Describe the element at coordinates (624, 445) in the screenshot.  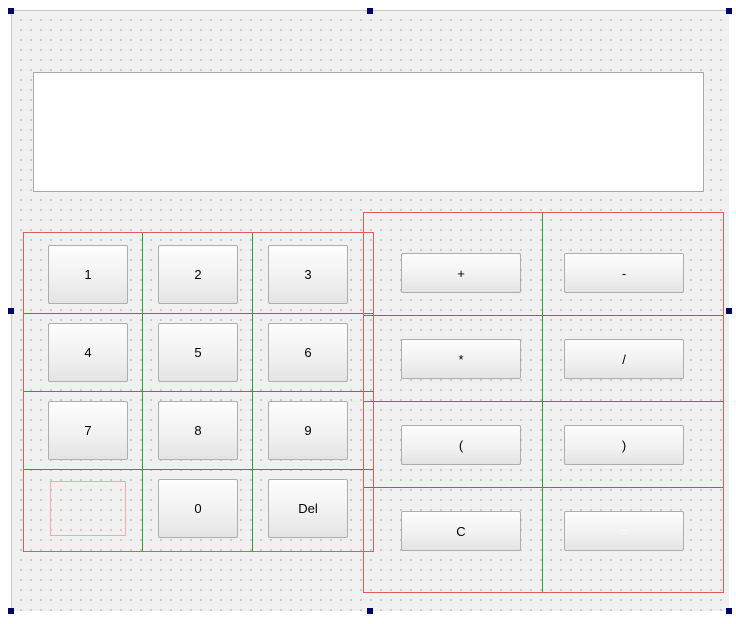
I see `close-paren-button: )` at that location.